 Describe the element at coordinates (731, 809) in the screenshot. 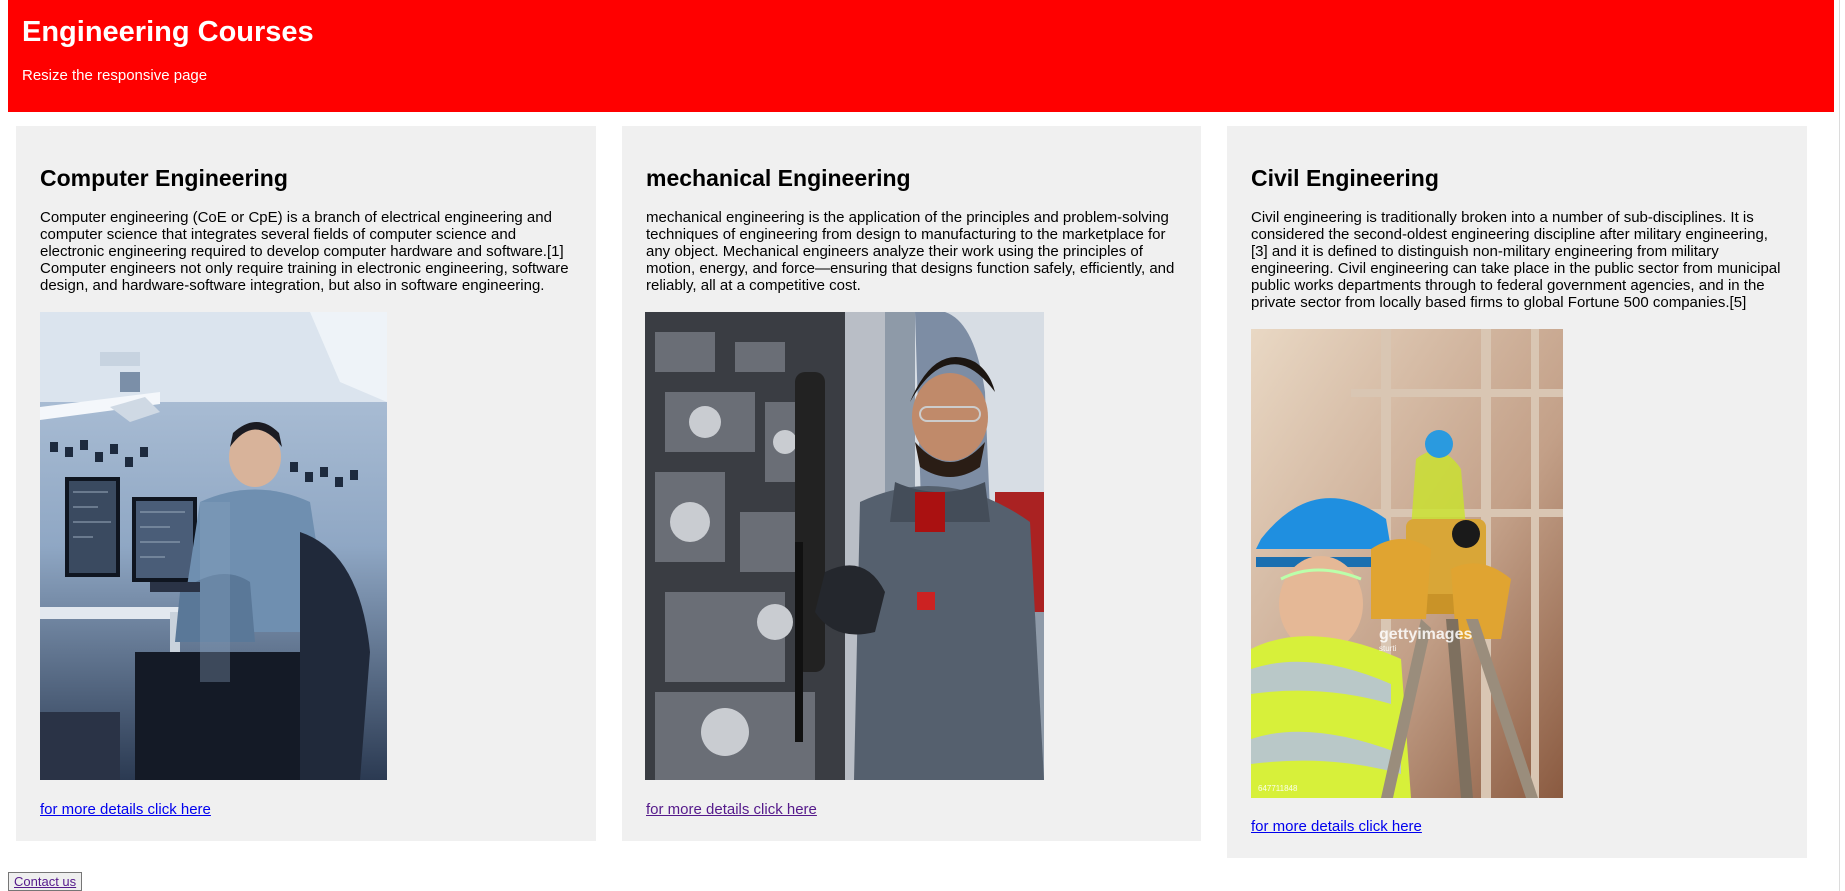

I see `mechanical-details-link: for more details click here` at that location.